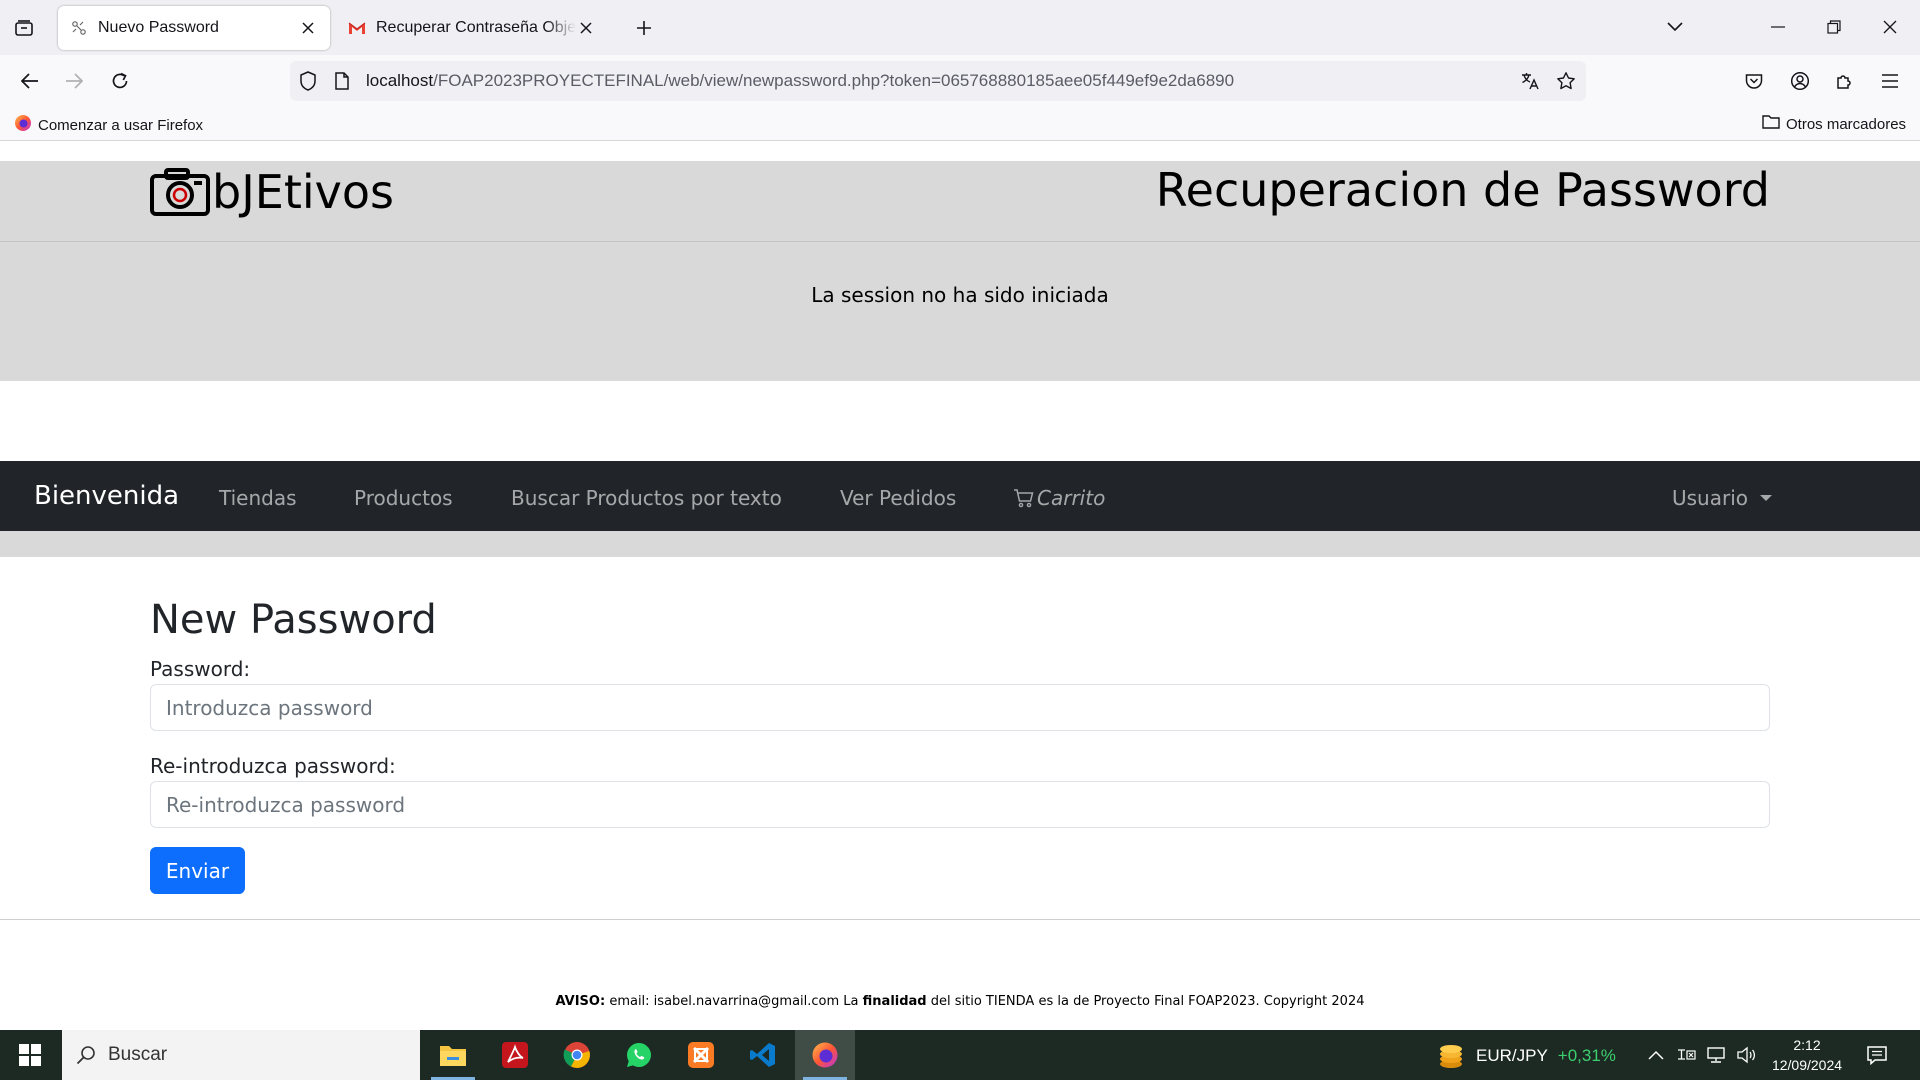  Describe the element at coordinates (960, 919) in the screenshot. I see `content-divider` at that location.